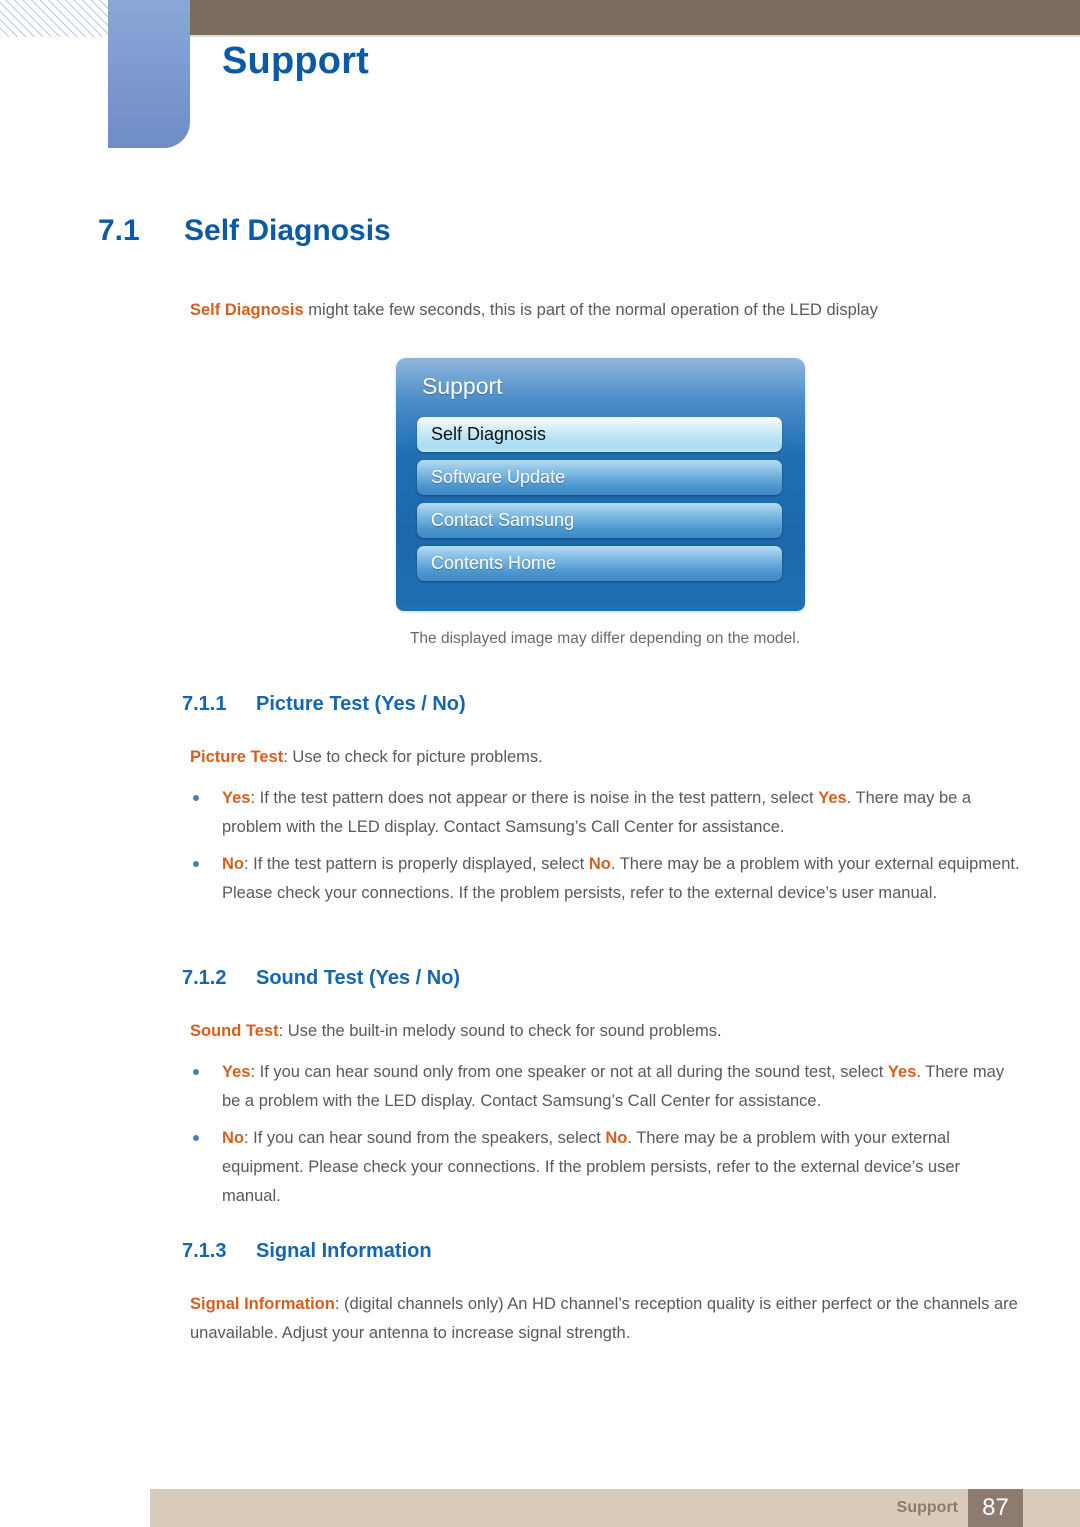 This screenshot has height=1527, width=1080. I want to click on subsection-number: 7.1.2, so click(204, 978).